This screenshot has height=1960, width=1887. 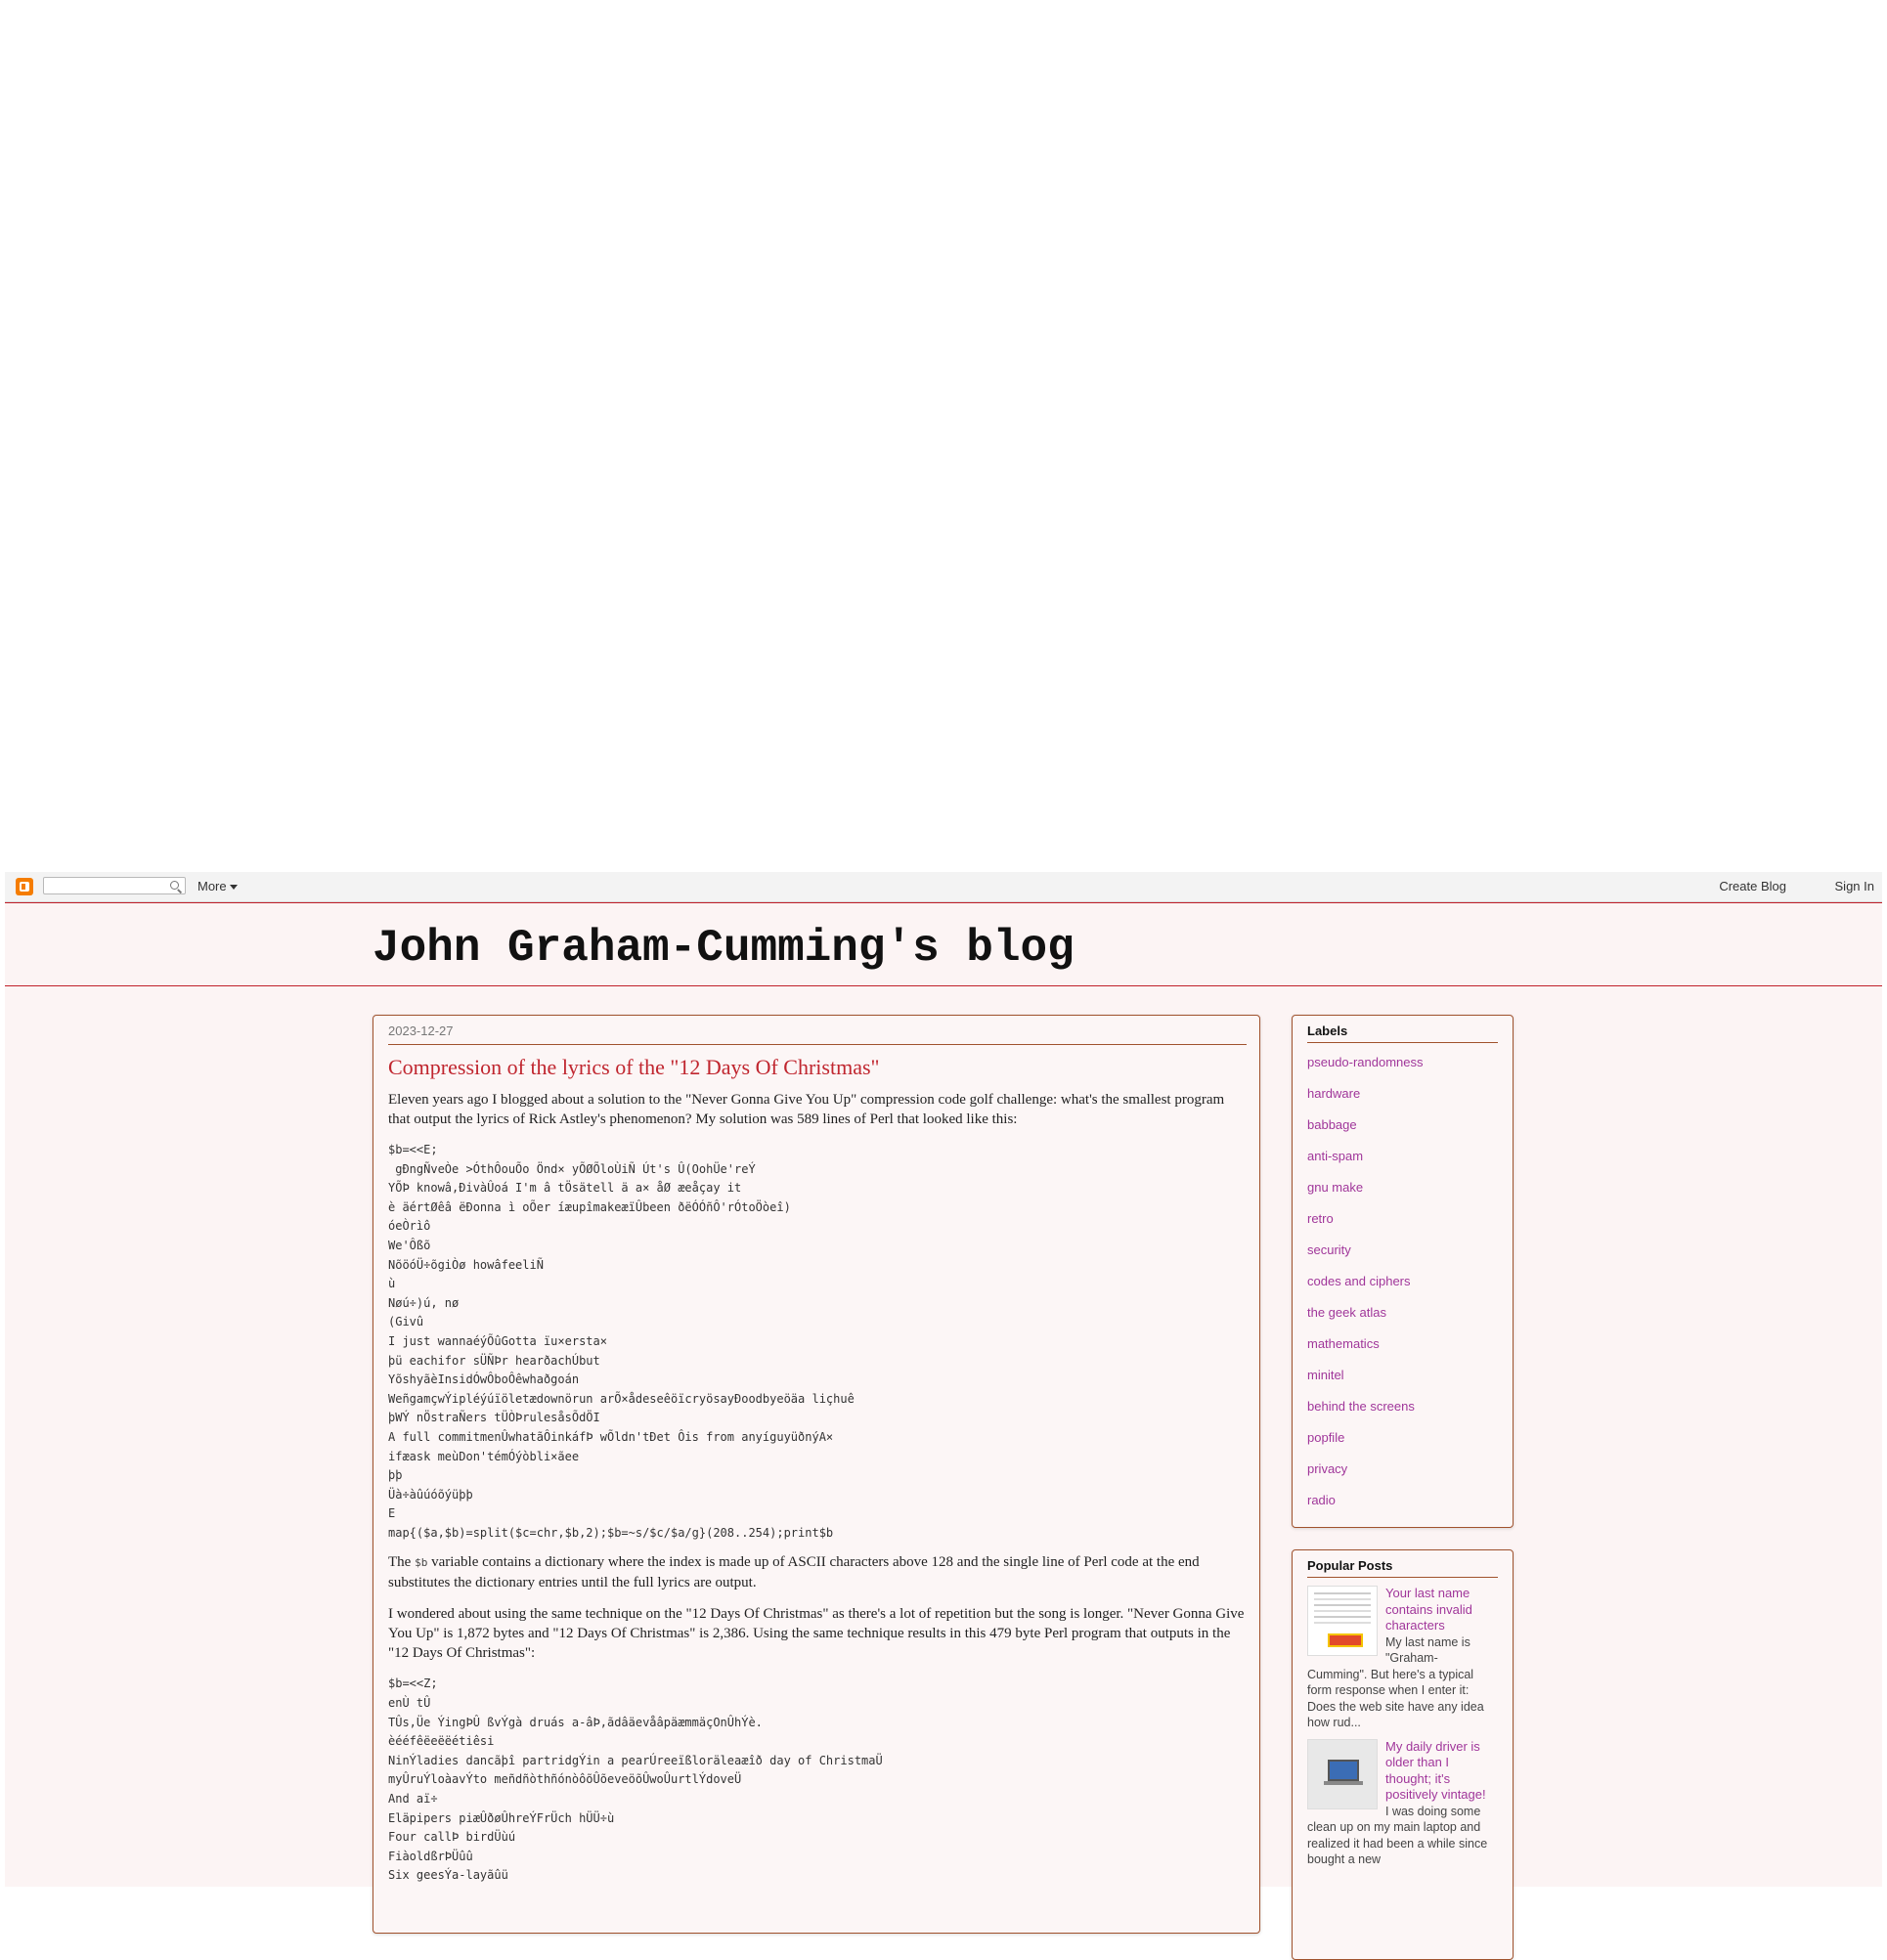 I want to click on sign-in-link: Sign In, so click(x=1854, y=886).